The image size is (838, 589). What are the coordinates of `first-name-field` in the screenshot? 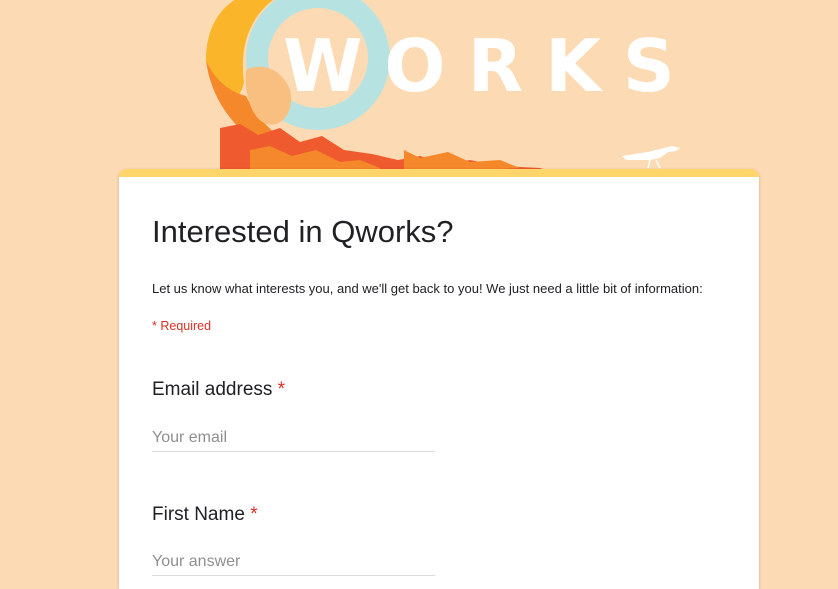 It's located at (293, 564).